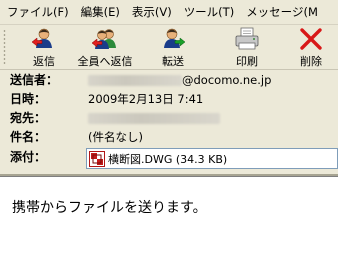 The height and width of the screenshot is (266, 338). I want to click on printer-icon, so click(247, 38).